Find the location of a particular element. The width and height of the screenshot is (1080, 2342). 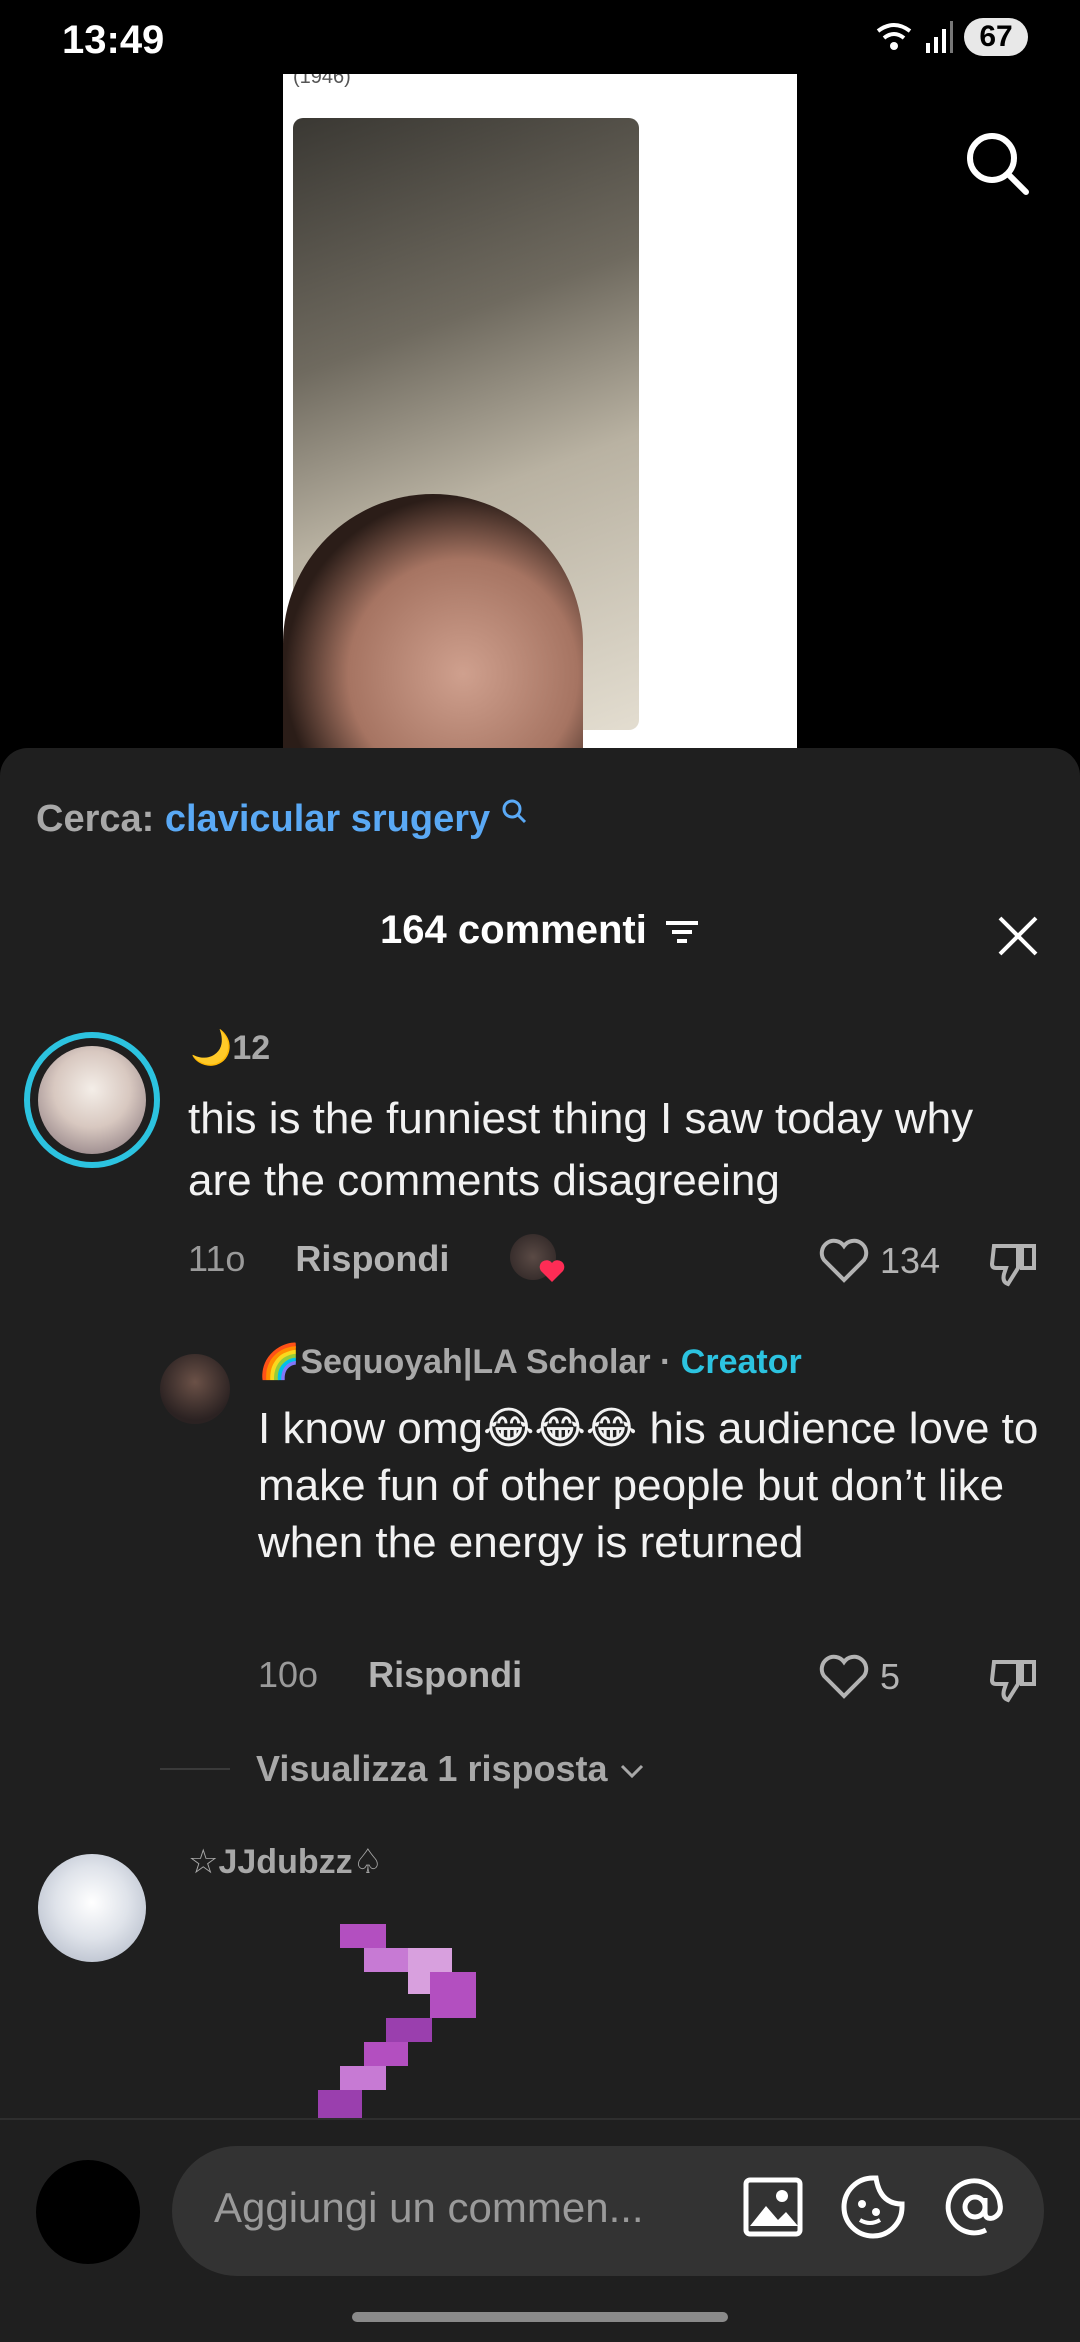

video-frame: (1946) is located at coordinates (540, 412).